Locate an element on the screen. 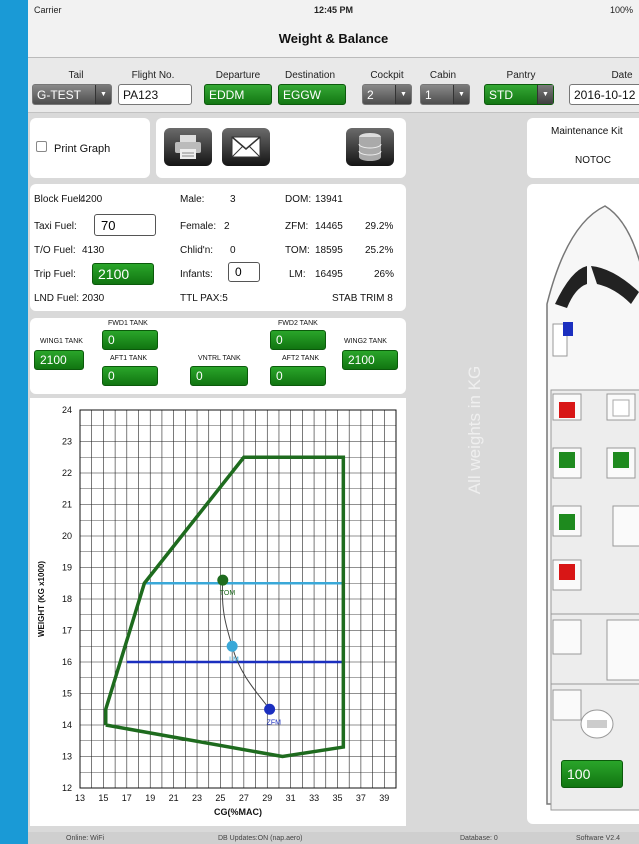 The height and width of the screenshot is (844, 639). flight-label: Flight No. is located at coordinates (153, 75).